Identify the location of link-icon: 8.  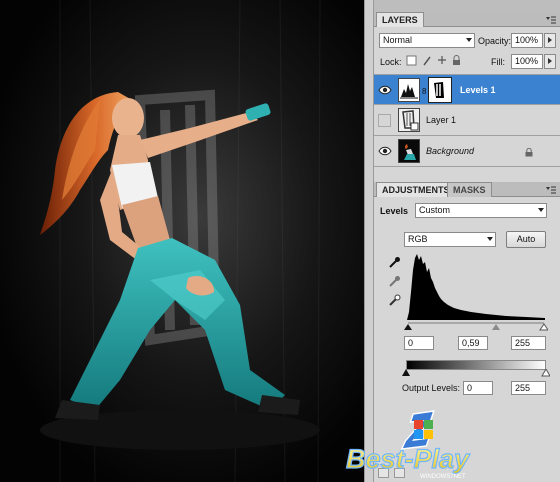
(424, 91).